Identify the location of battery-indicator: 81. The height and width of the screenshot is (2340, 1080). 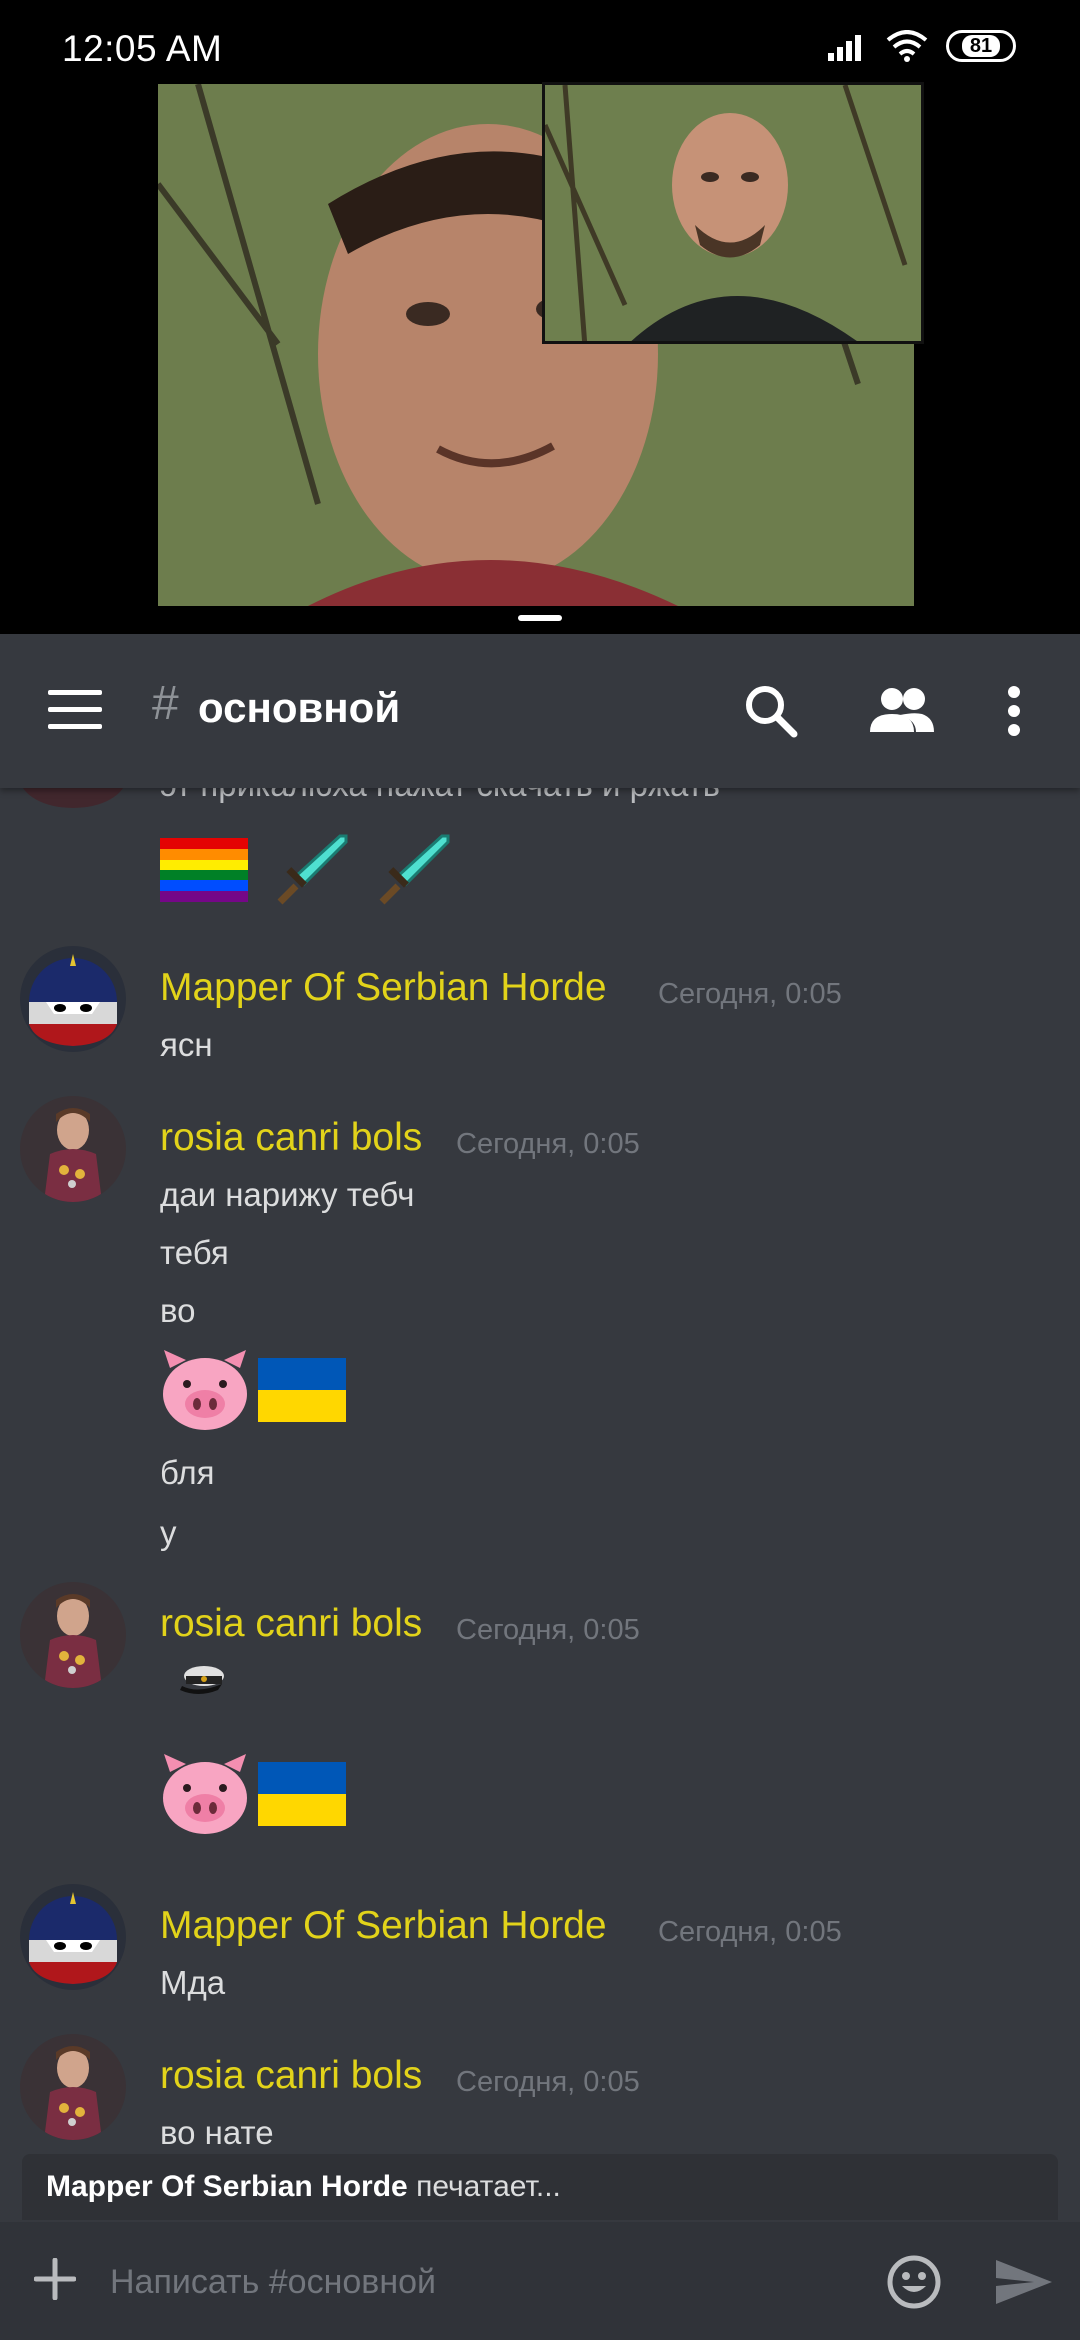
(981, 46).